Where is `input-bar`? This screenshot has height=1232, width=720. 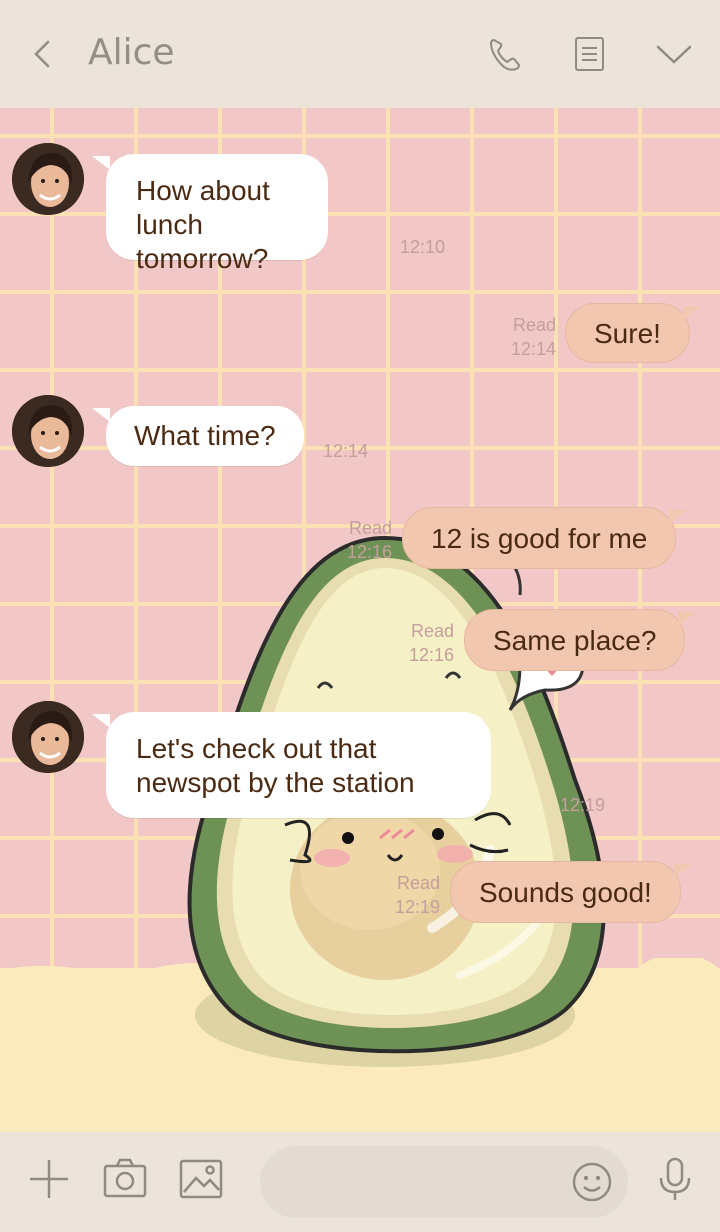
input-bar is located at coordinates (360, 1182).